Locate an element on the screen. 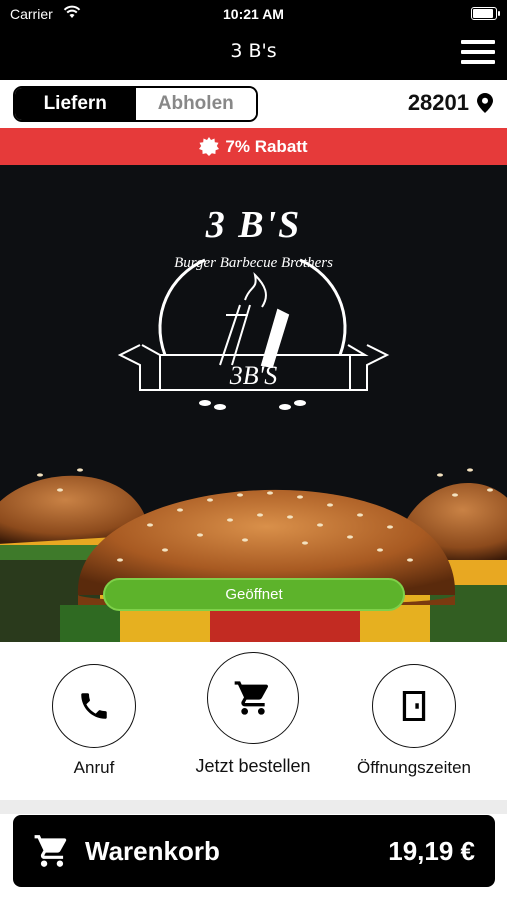  order-now-action: Jetzt bestellen is located at coordinates (253, 714).